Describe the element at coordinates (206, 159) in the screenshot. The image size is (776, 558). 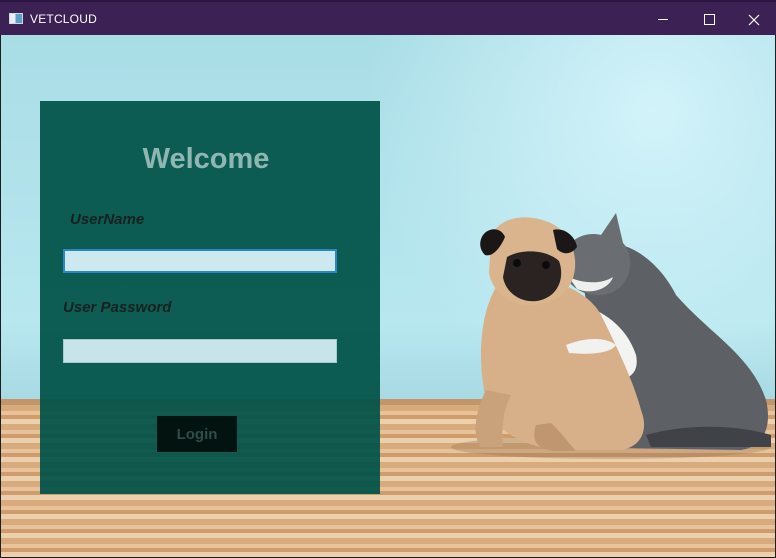
I see `welcome-heading: Welcome` at that location.